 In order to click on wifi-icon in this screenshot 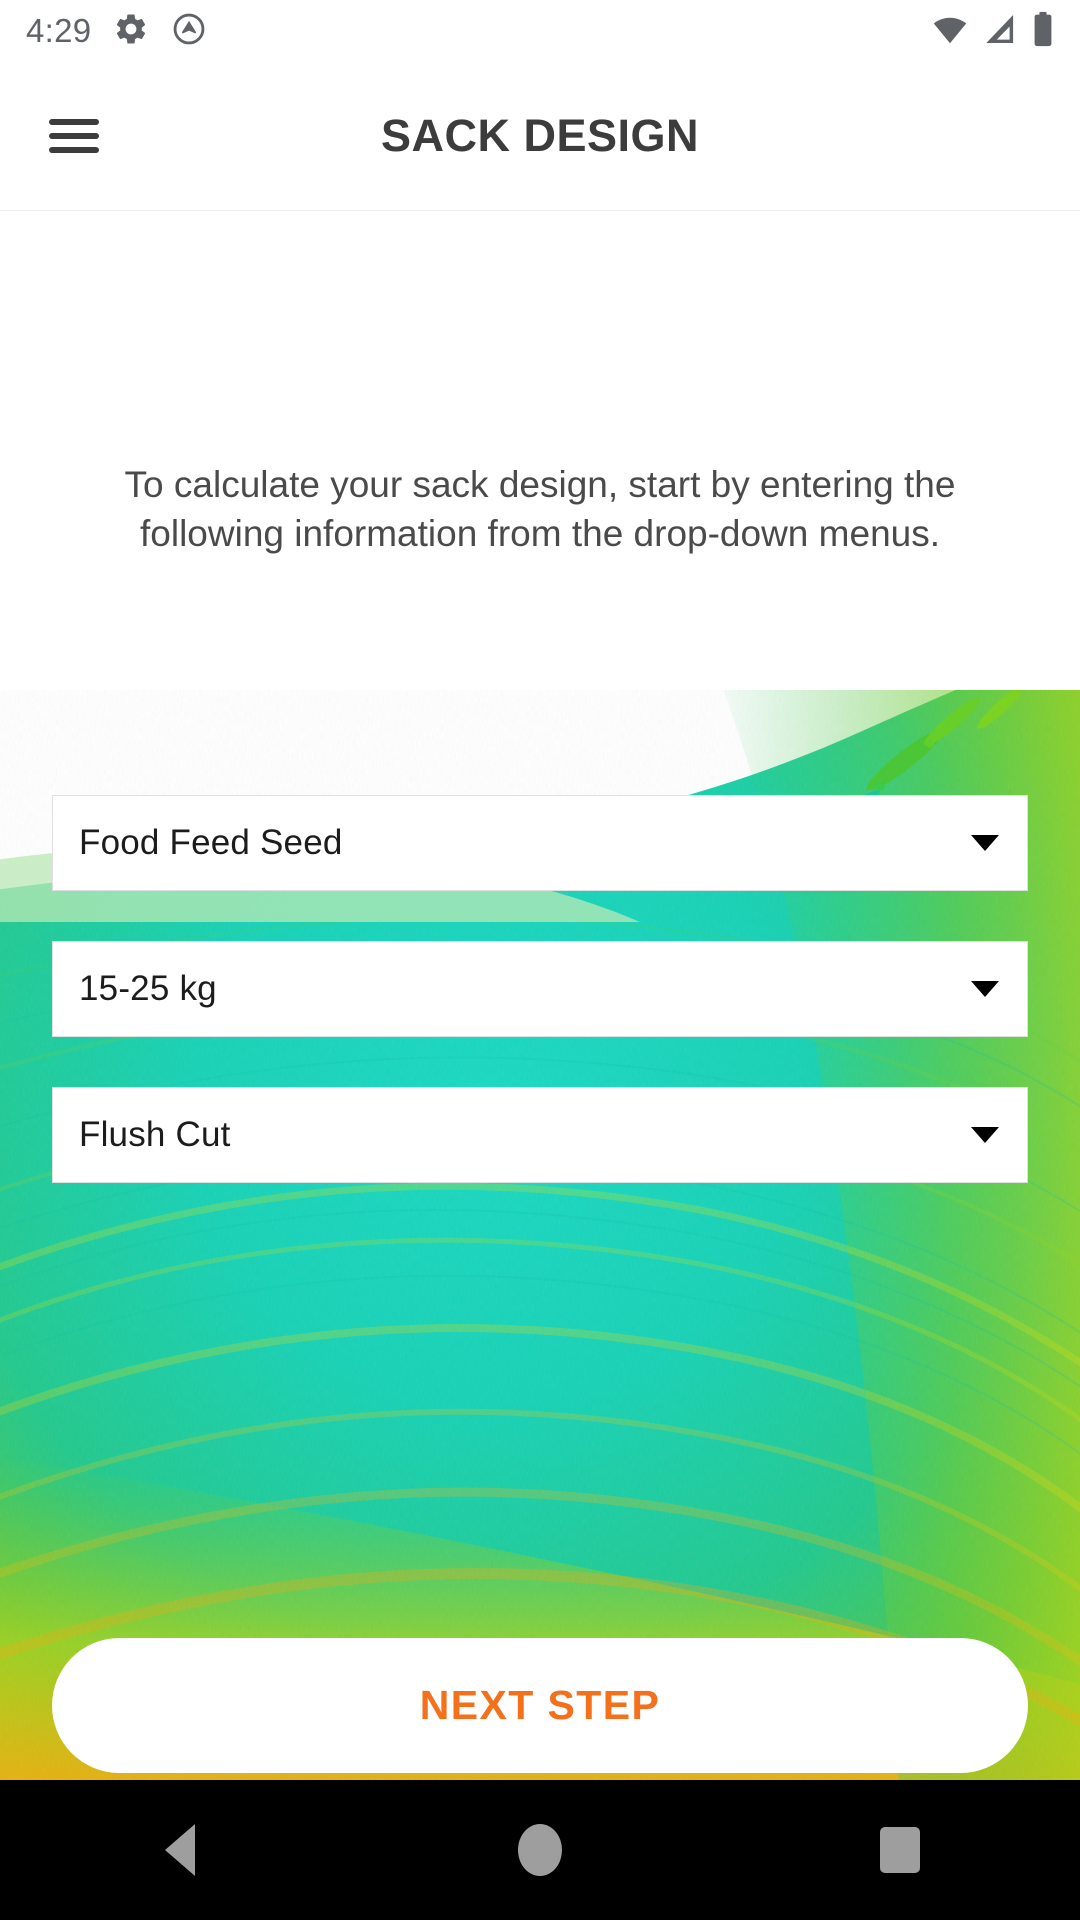, I will do `click(950, 31)`.